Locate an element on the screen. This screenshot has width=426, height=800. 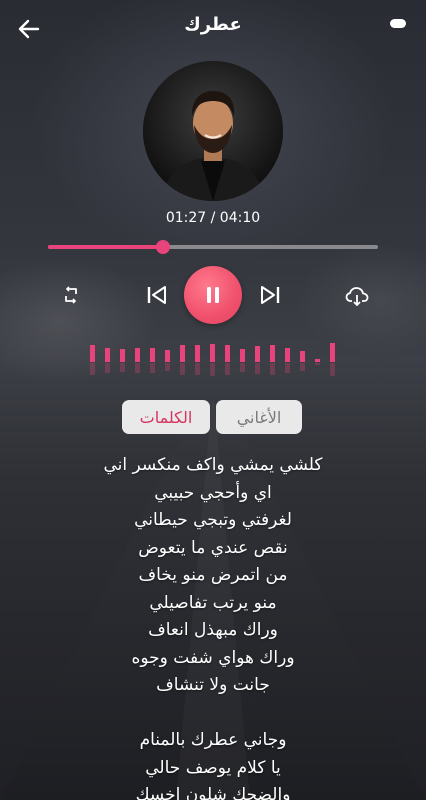
tab-lyrics-label: الكلمات is located at coordinates (166, 417).